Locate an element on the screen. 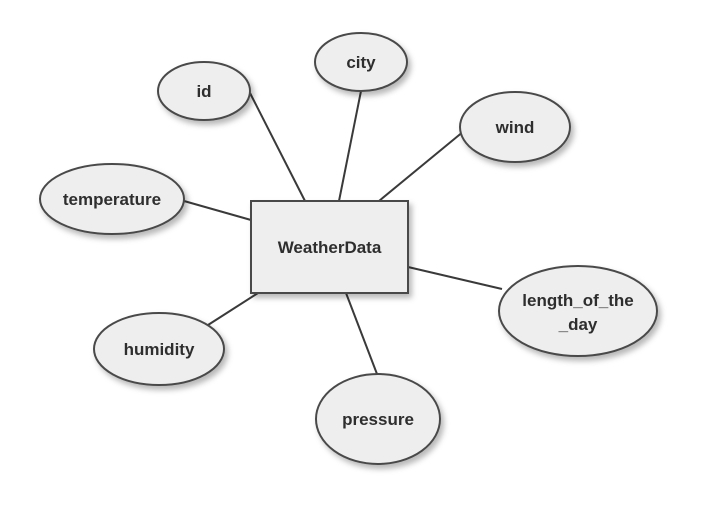 This screenshot has height=507, width=702. attribute-humidity: humidity is located at coordinates (159, 349).